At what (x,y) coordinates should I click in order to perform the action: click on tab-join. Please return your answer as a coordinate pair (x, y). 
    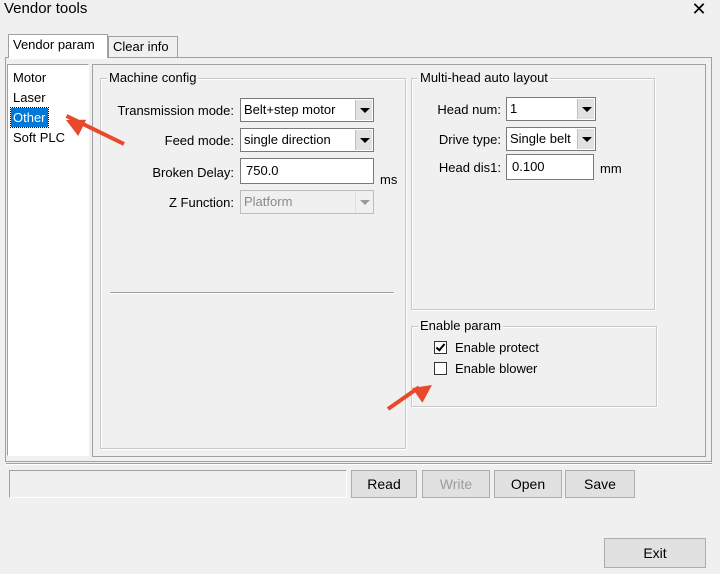
    Looking at the image, I should click on (58, 58).